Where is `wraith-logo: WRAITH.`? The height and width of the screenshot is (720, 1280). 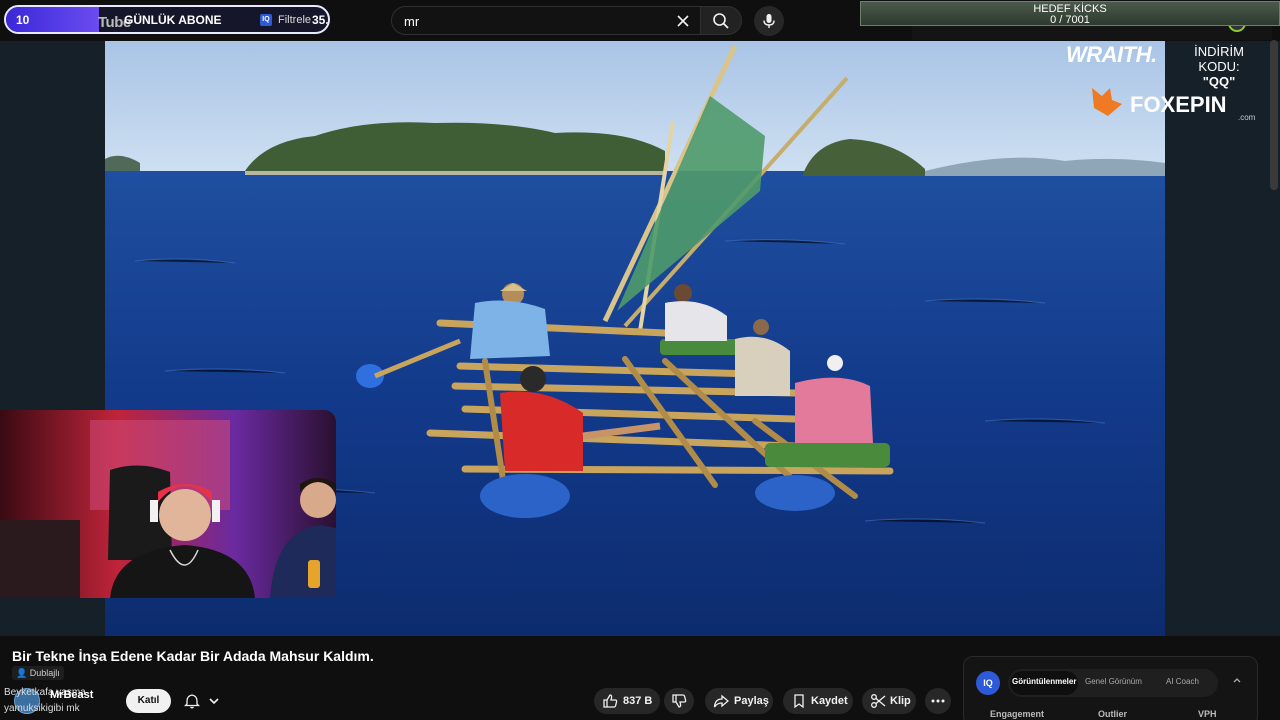 wraith-logo: WRAITH. is located at coordinates (1111, 54).